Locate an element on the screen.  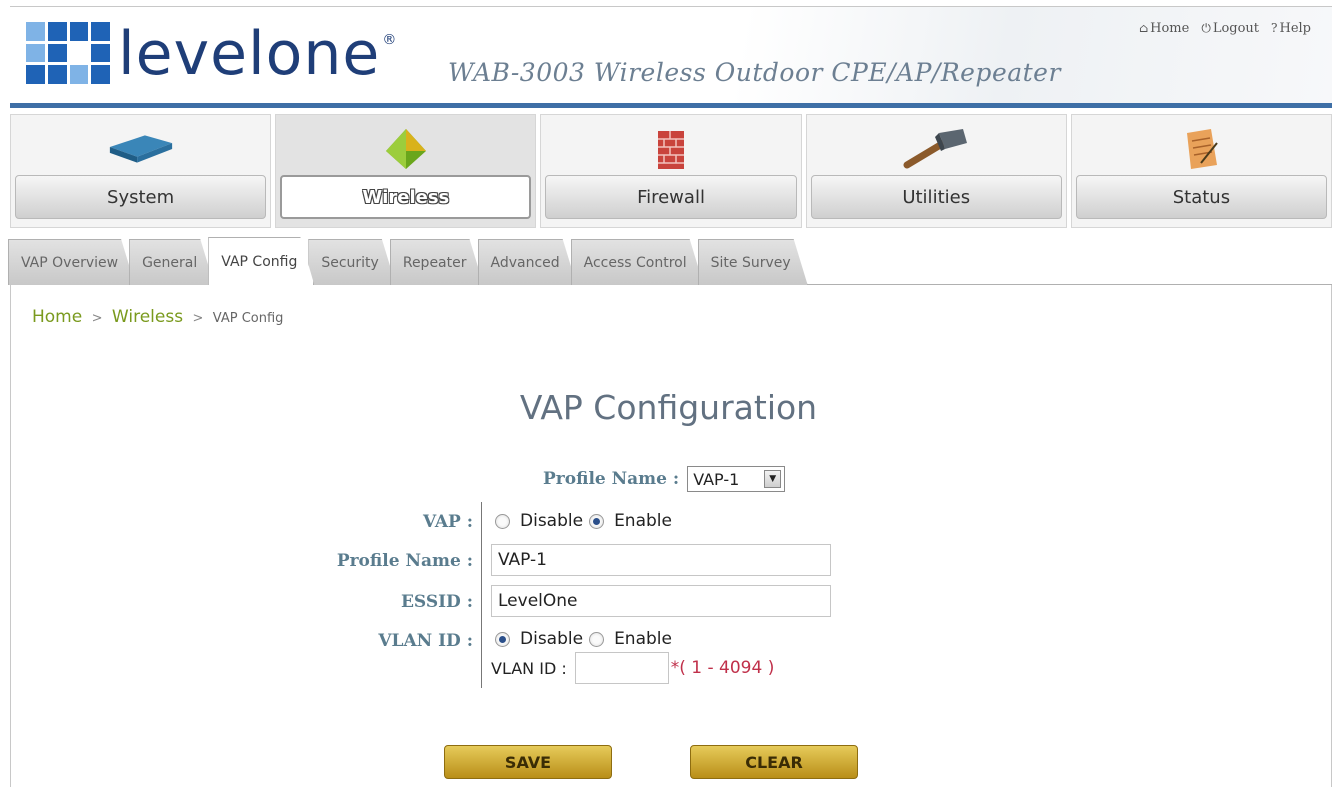
vap-disable-label: Disable is located at coordinates (552, 521).